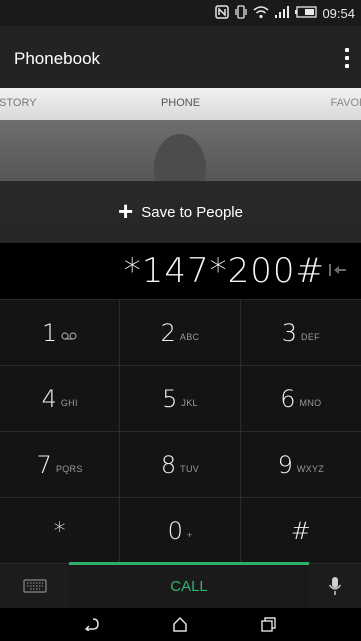 This screenshot has height=641, width=361. I want to click on number-display: *147*200#, so click(180, 271).